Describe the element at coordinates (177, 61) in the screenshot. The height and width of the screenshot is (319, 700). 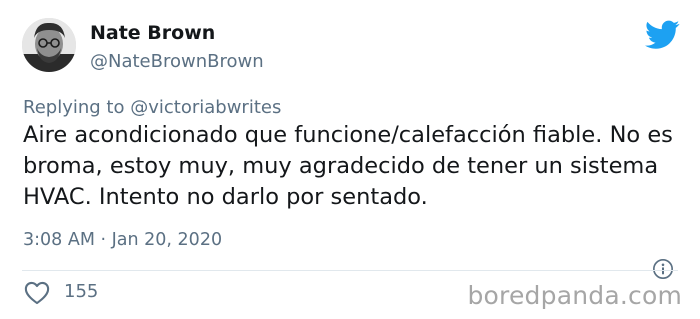
I see `author-handle: @NateBrownBrown` at that location.